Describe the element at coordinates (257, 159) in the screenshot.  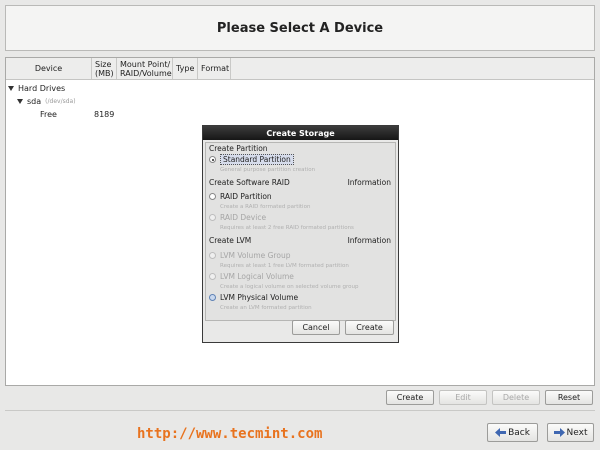
I see `standard-partition-label: Standard Partition` at that location.